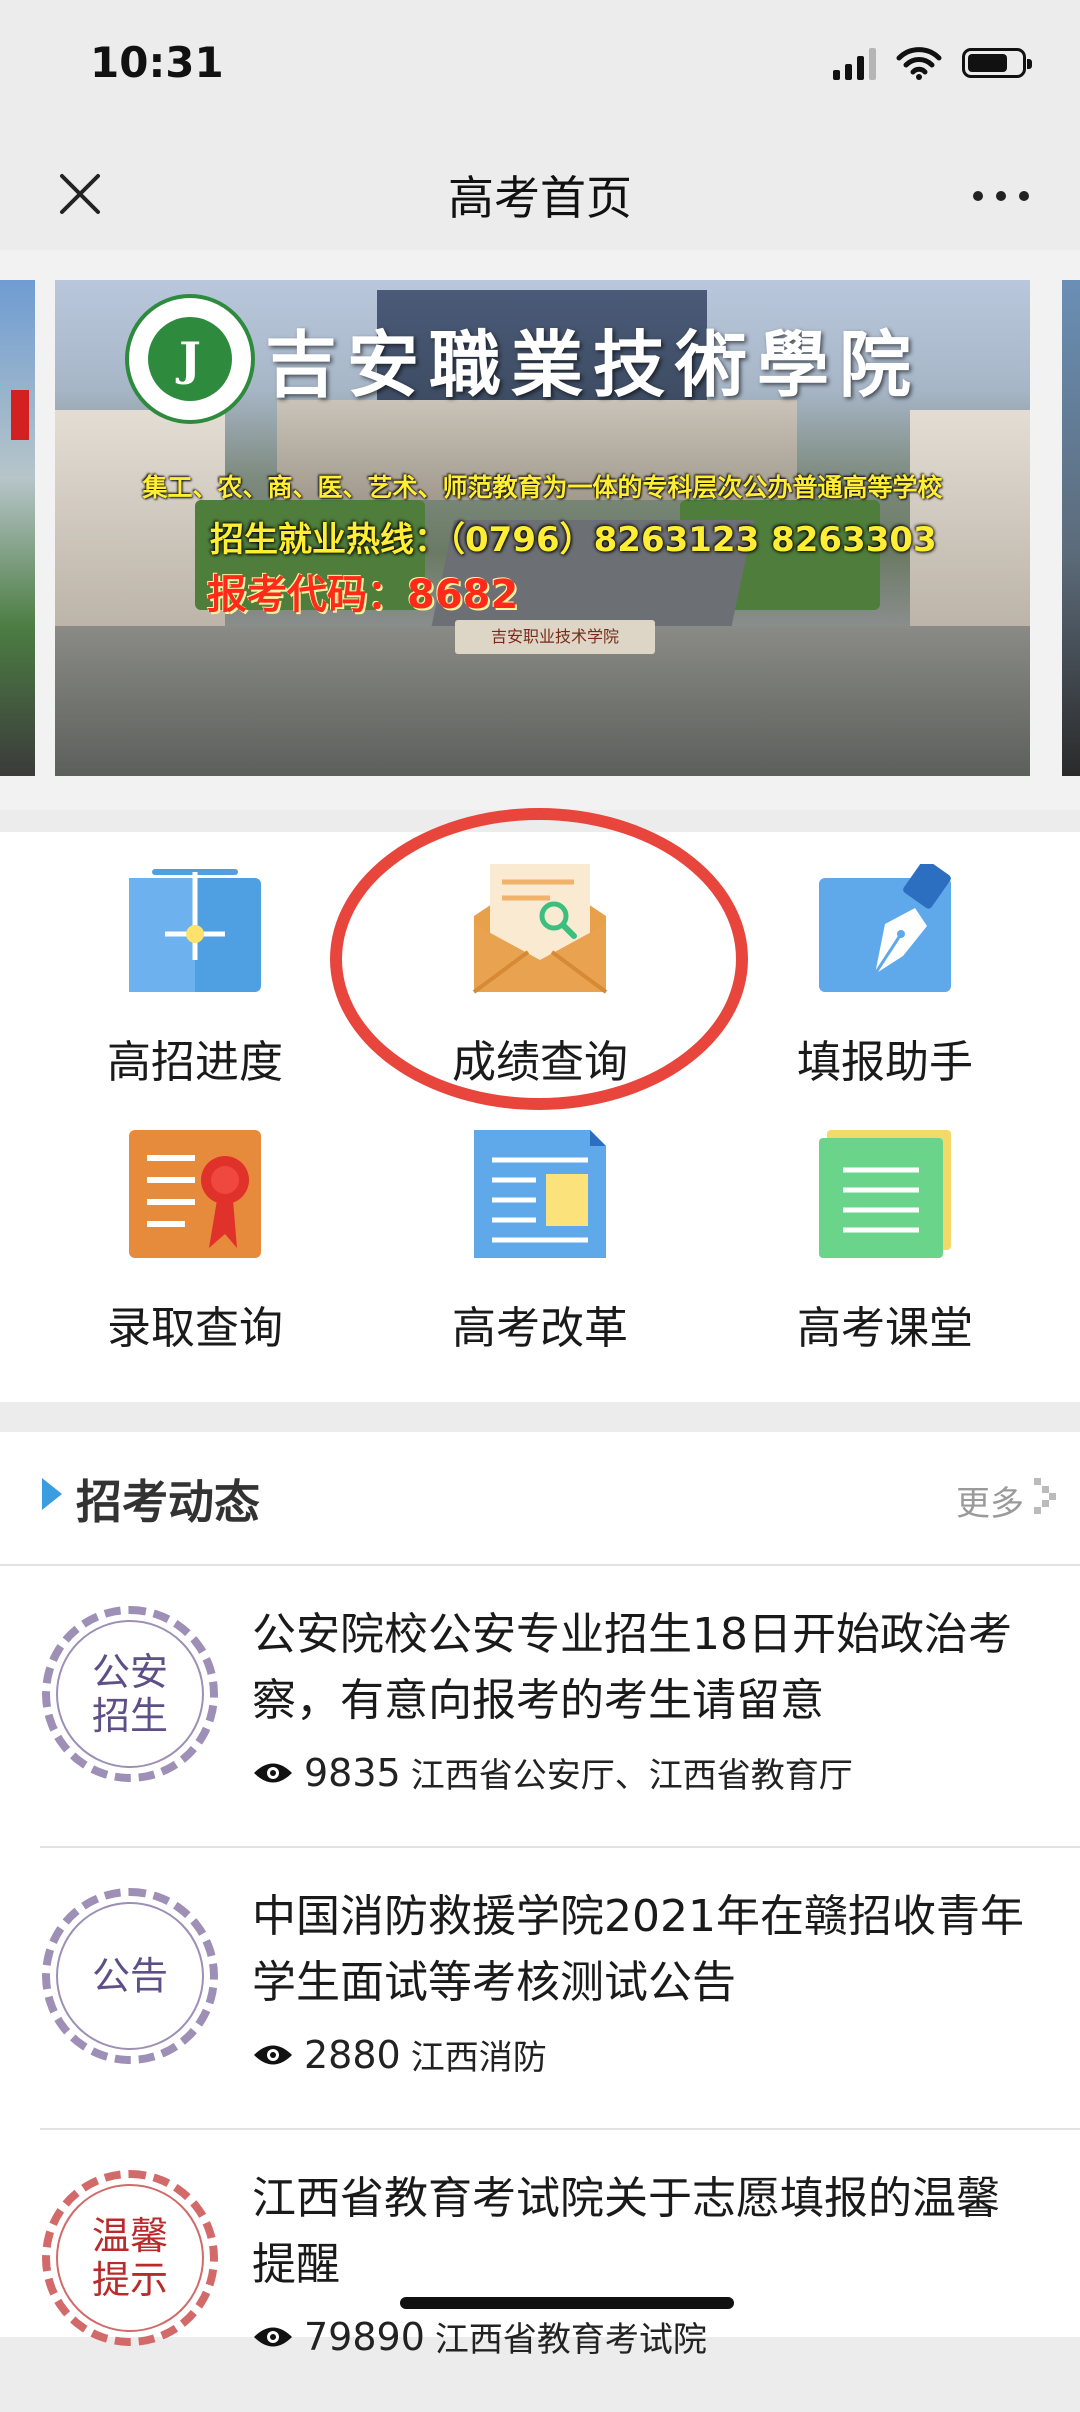 The width and height of the screenshot is (1080, 2412). What do you see at coordinates (130, 1976) in the screenshot?
I see `news-badge: 公告` at bounding box center [130, 1976].